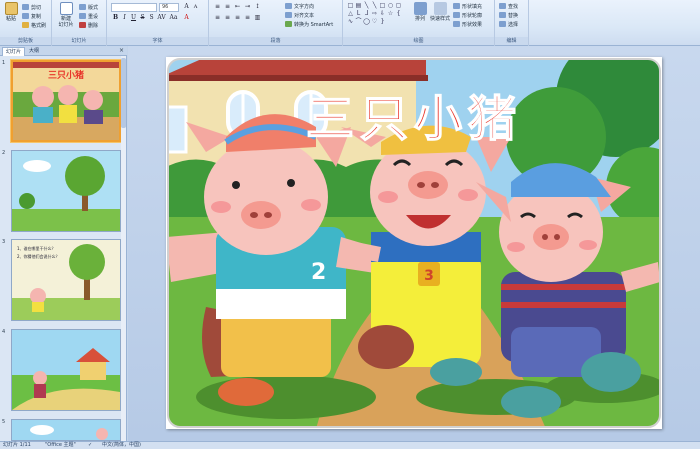 Image resolution: width=700 pixels, height=449 pixels. Describe the element at coordinates (350, 13) in the screenshot. I see `triangle-shape-icon: △` at that location.